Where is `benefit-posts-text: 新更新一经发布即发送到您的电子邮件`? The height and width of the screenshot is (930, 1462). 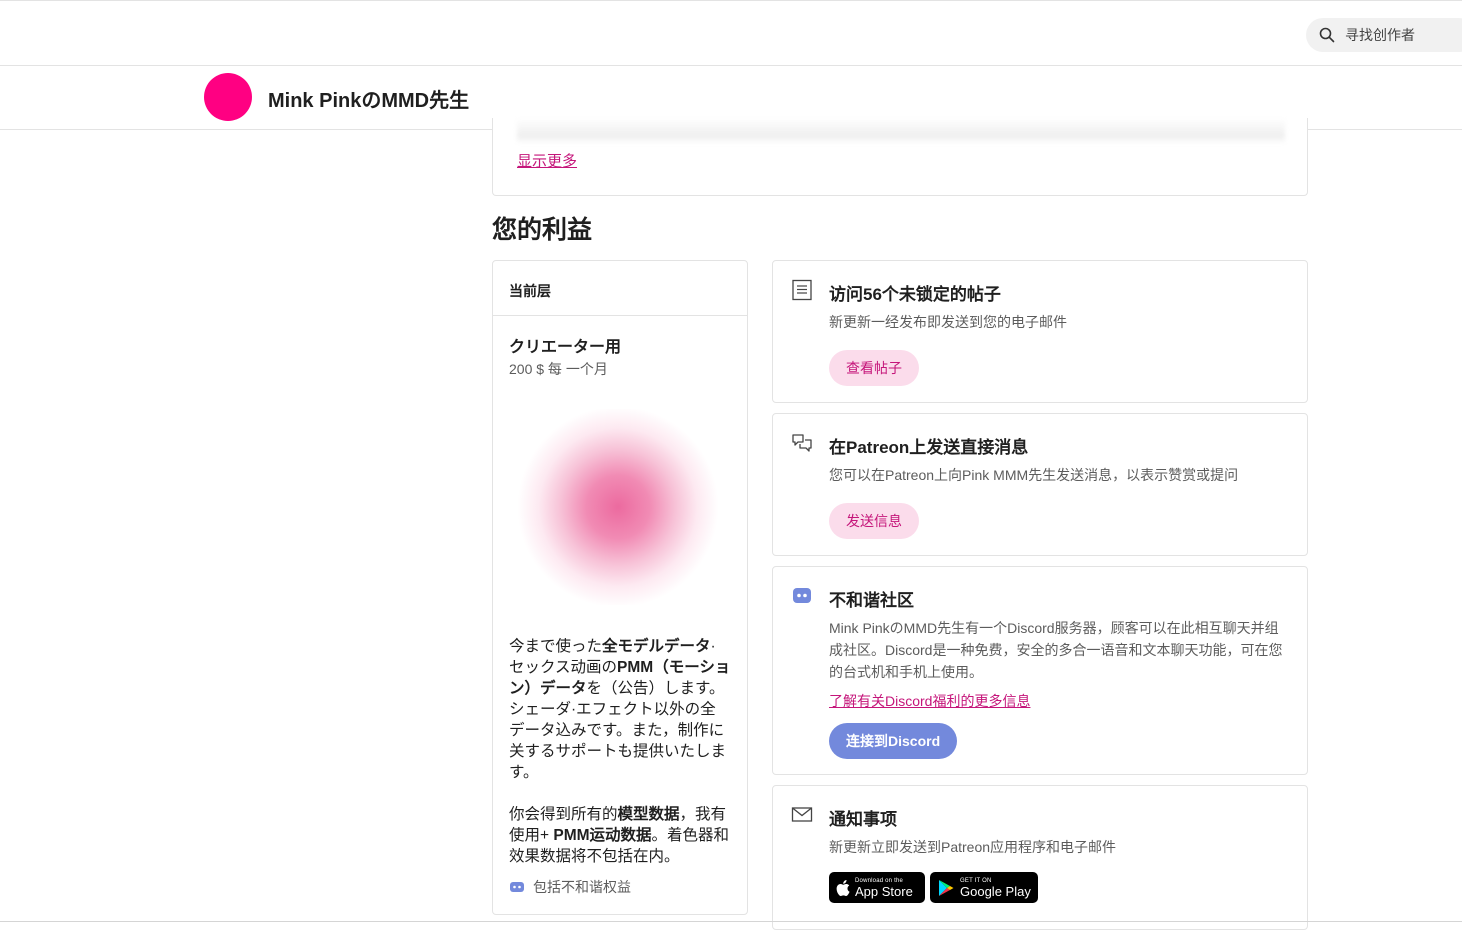 benefit-posts-text: 新更新一经发布即发送到您的电子邮件 is located at coordinates (948, 322).